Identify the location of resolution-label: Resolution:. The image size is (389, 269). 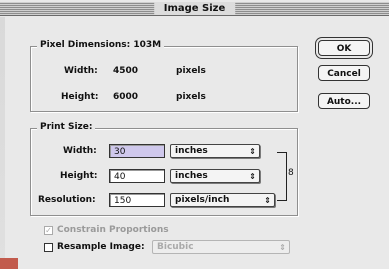
(67, 200).